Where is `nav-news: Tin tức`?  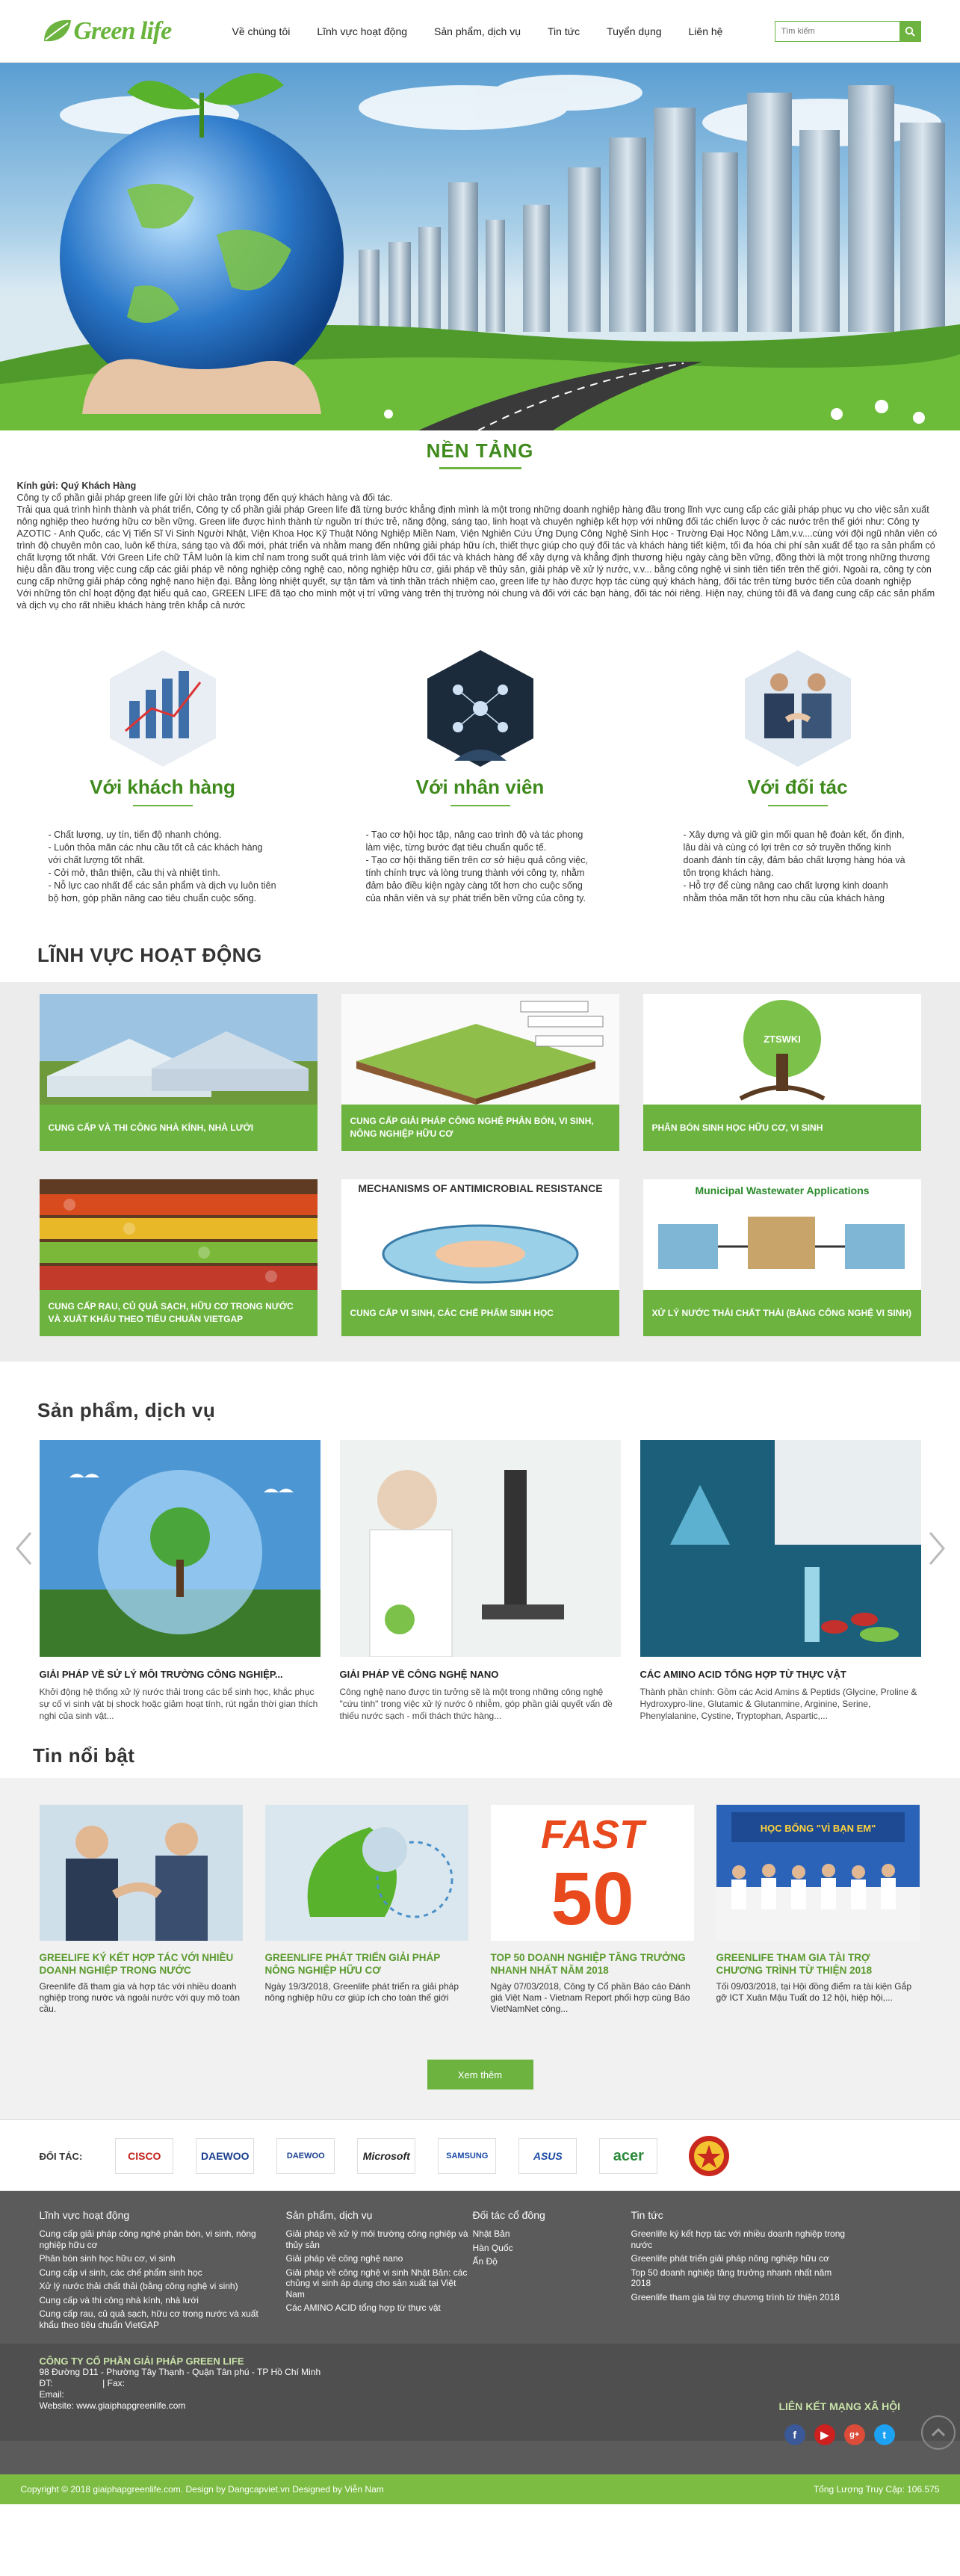
nav-news: Tin tức is located at coordinates (564, 32).